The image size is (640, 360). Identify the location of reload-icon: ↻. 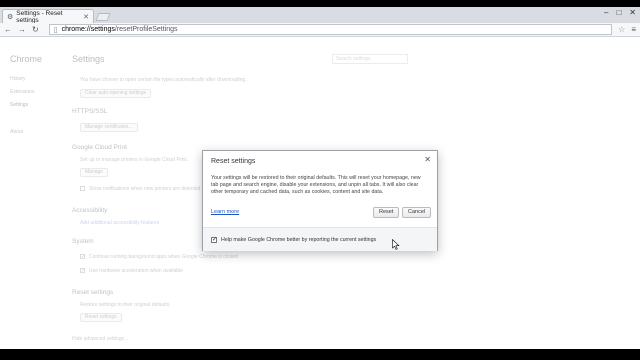
(35, 29).